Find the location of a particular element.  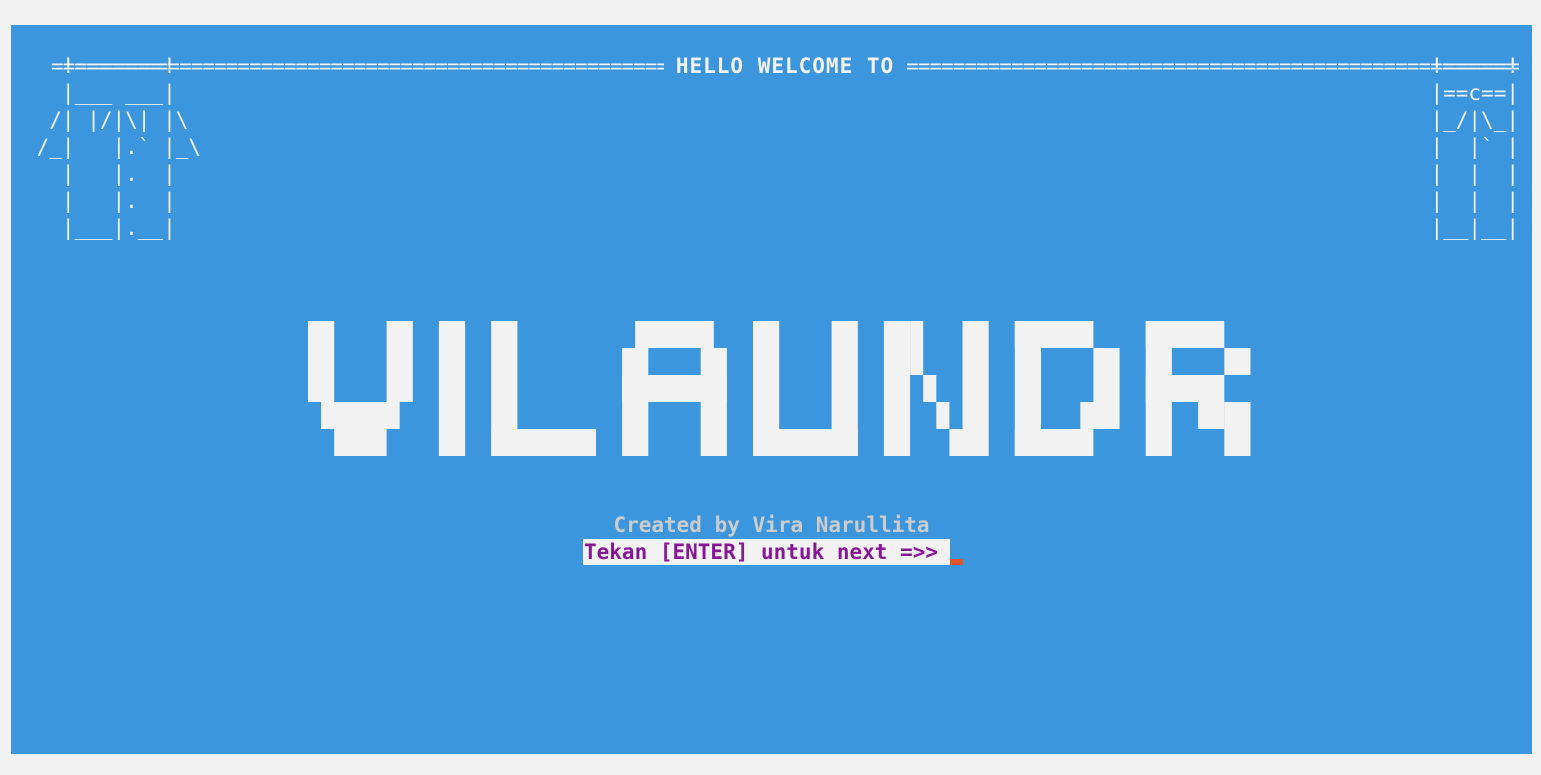

author-credit: Created by Vira Narullita is located at coordinates (771, 525).